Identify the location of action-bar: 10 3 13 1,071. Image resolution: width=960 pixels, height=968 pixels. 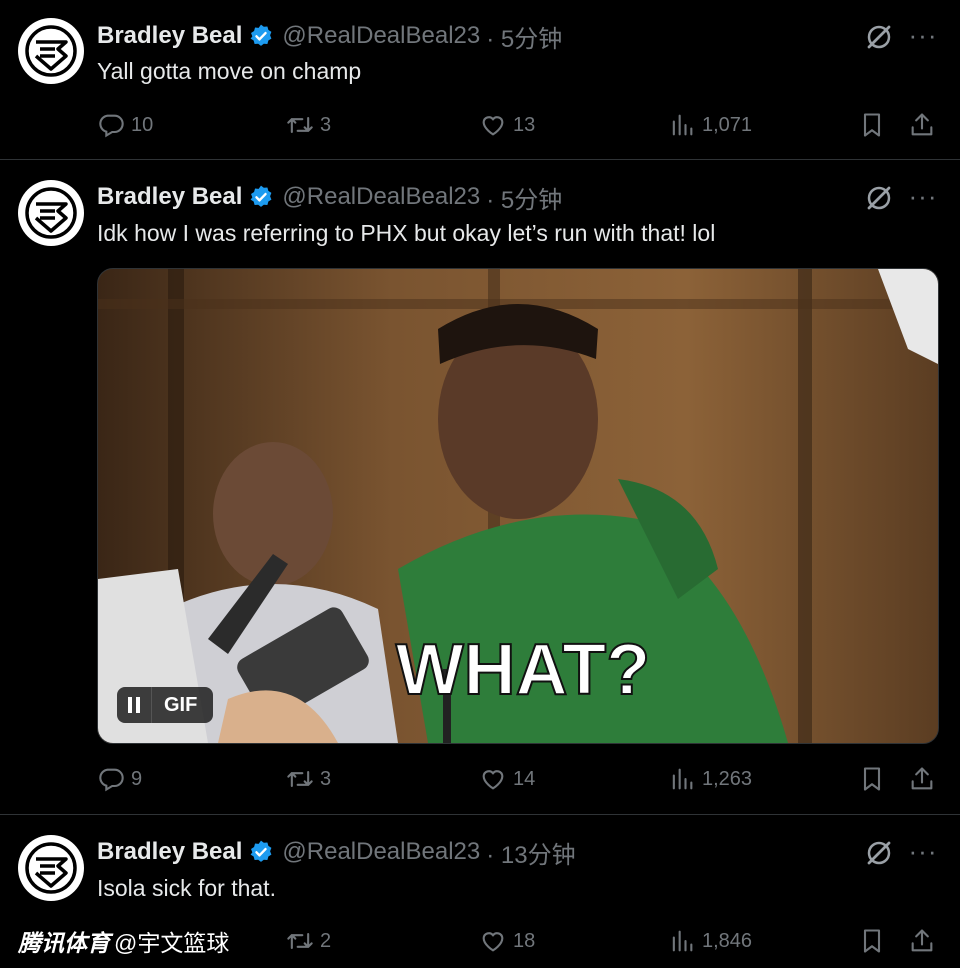
(480, 125).